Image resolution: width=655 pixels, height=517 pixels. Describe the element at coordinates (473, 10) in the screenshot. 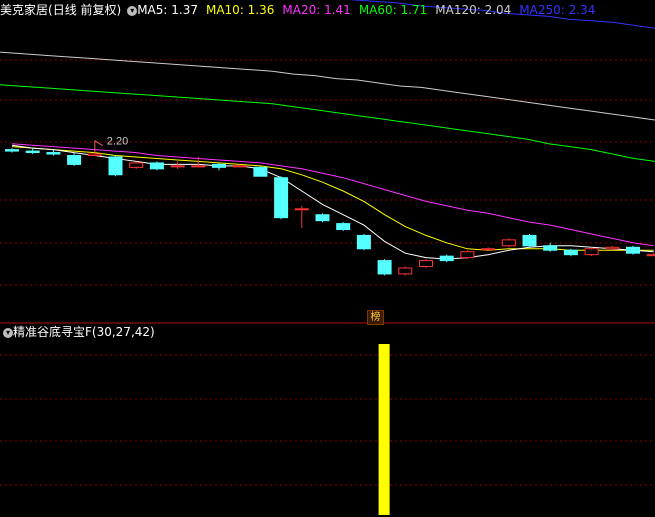

I see `ma-legend-item-ma120: MA120: 2.04` at that location.